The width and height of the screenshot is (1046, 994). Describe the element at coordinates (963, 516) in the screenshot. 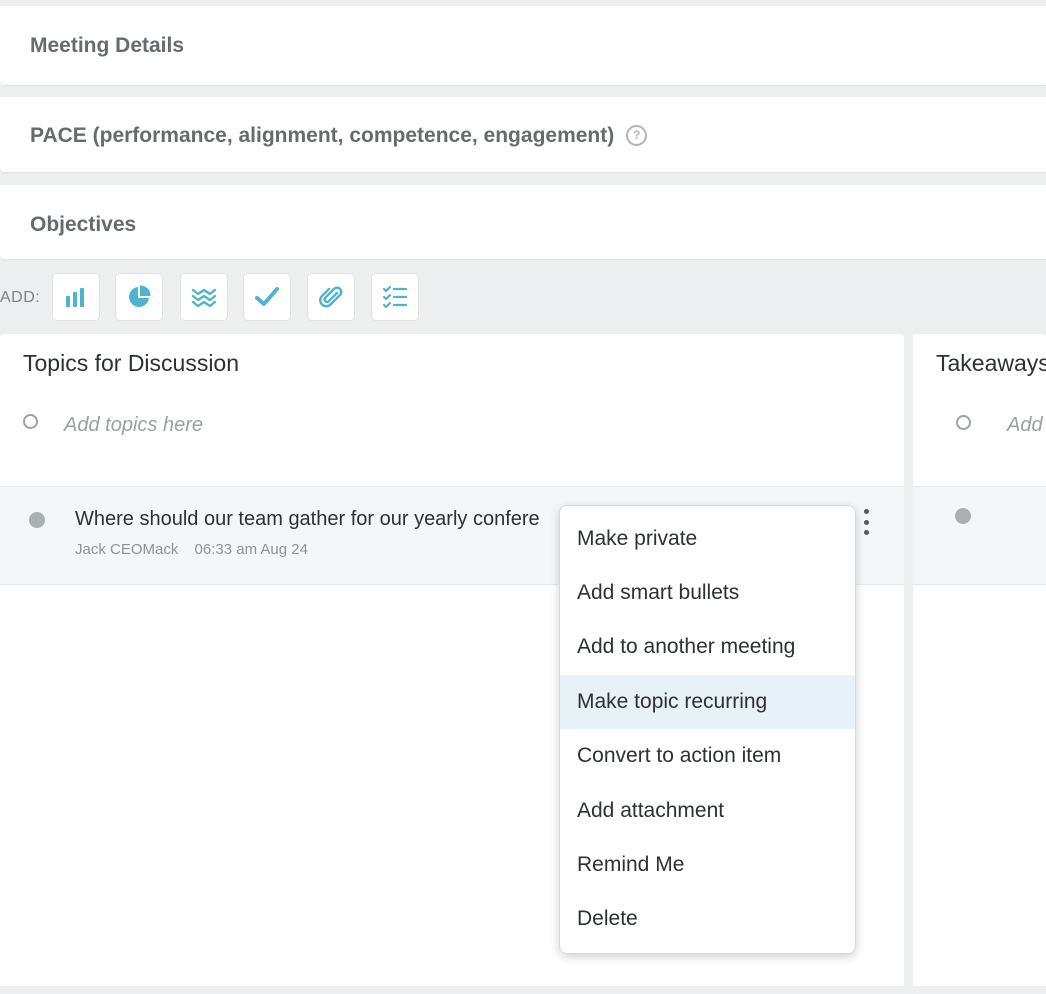

I see `takeaway-bullet-icon` at that location.